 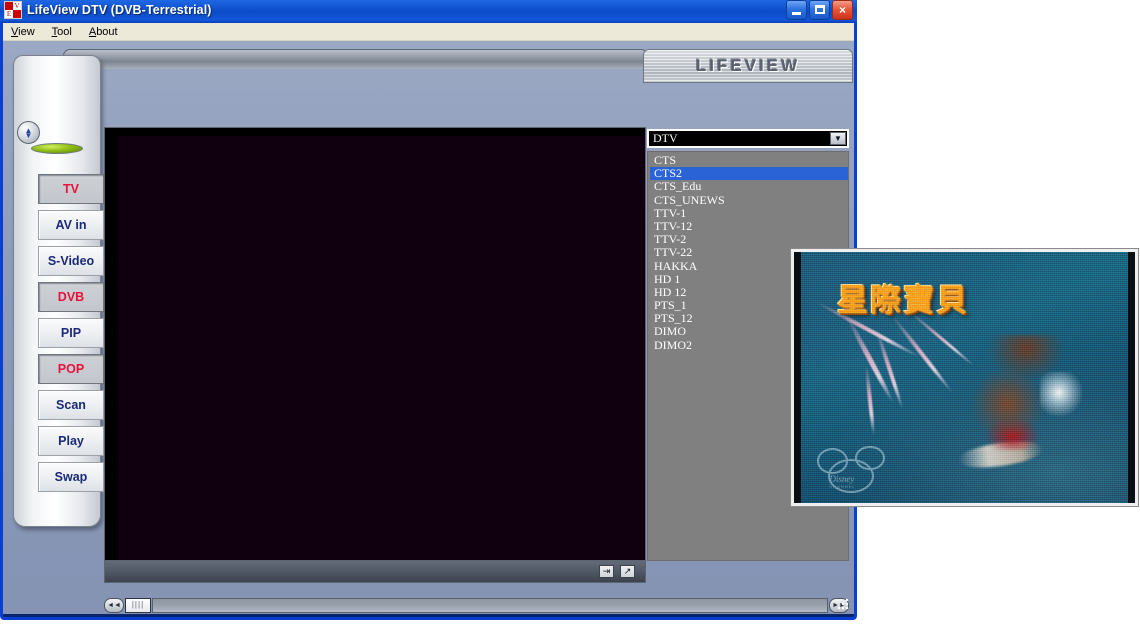 I want to click on panel-toggle-button: ⇥, so click(x=606, y=571).